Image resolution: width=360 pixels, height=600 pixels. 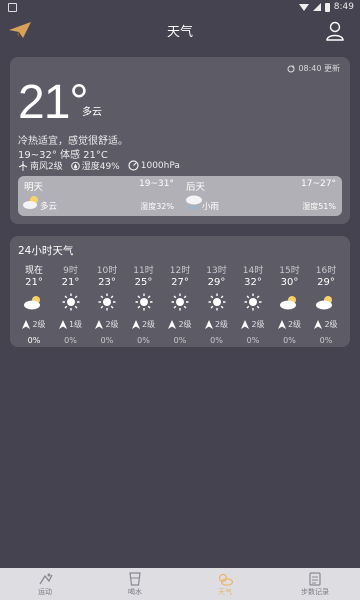 What do you see at coordinates (326, 271) in the screenshot?
I see `hour-time: 16时` at bounding box center [326, 271].